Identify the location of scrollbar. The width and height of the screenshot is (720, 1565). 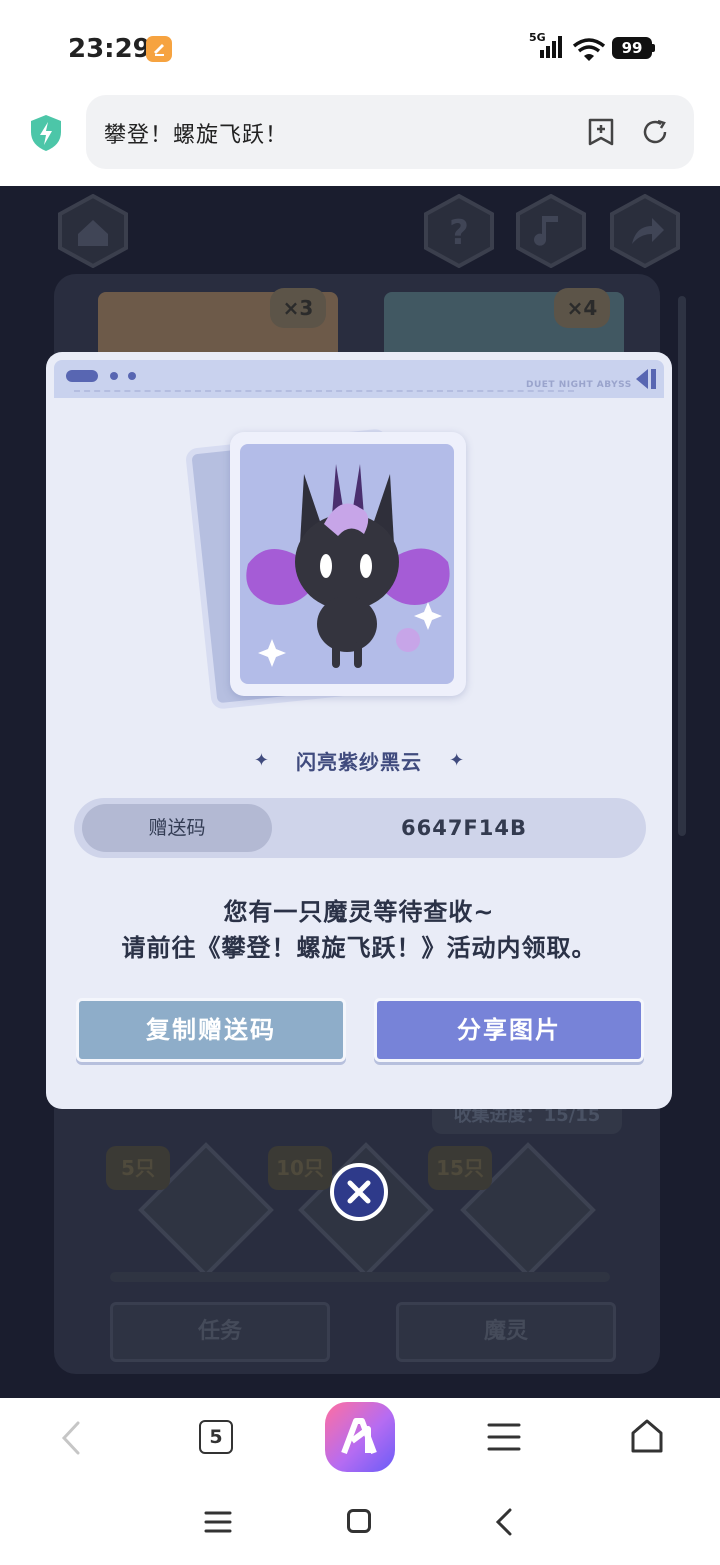
(682, 566).